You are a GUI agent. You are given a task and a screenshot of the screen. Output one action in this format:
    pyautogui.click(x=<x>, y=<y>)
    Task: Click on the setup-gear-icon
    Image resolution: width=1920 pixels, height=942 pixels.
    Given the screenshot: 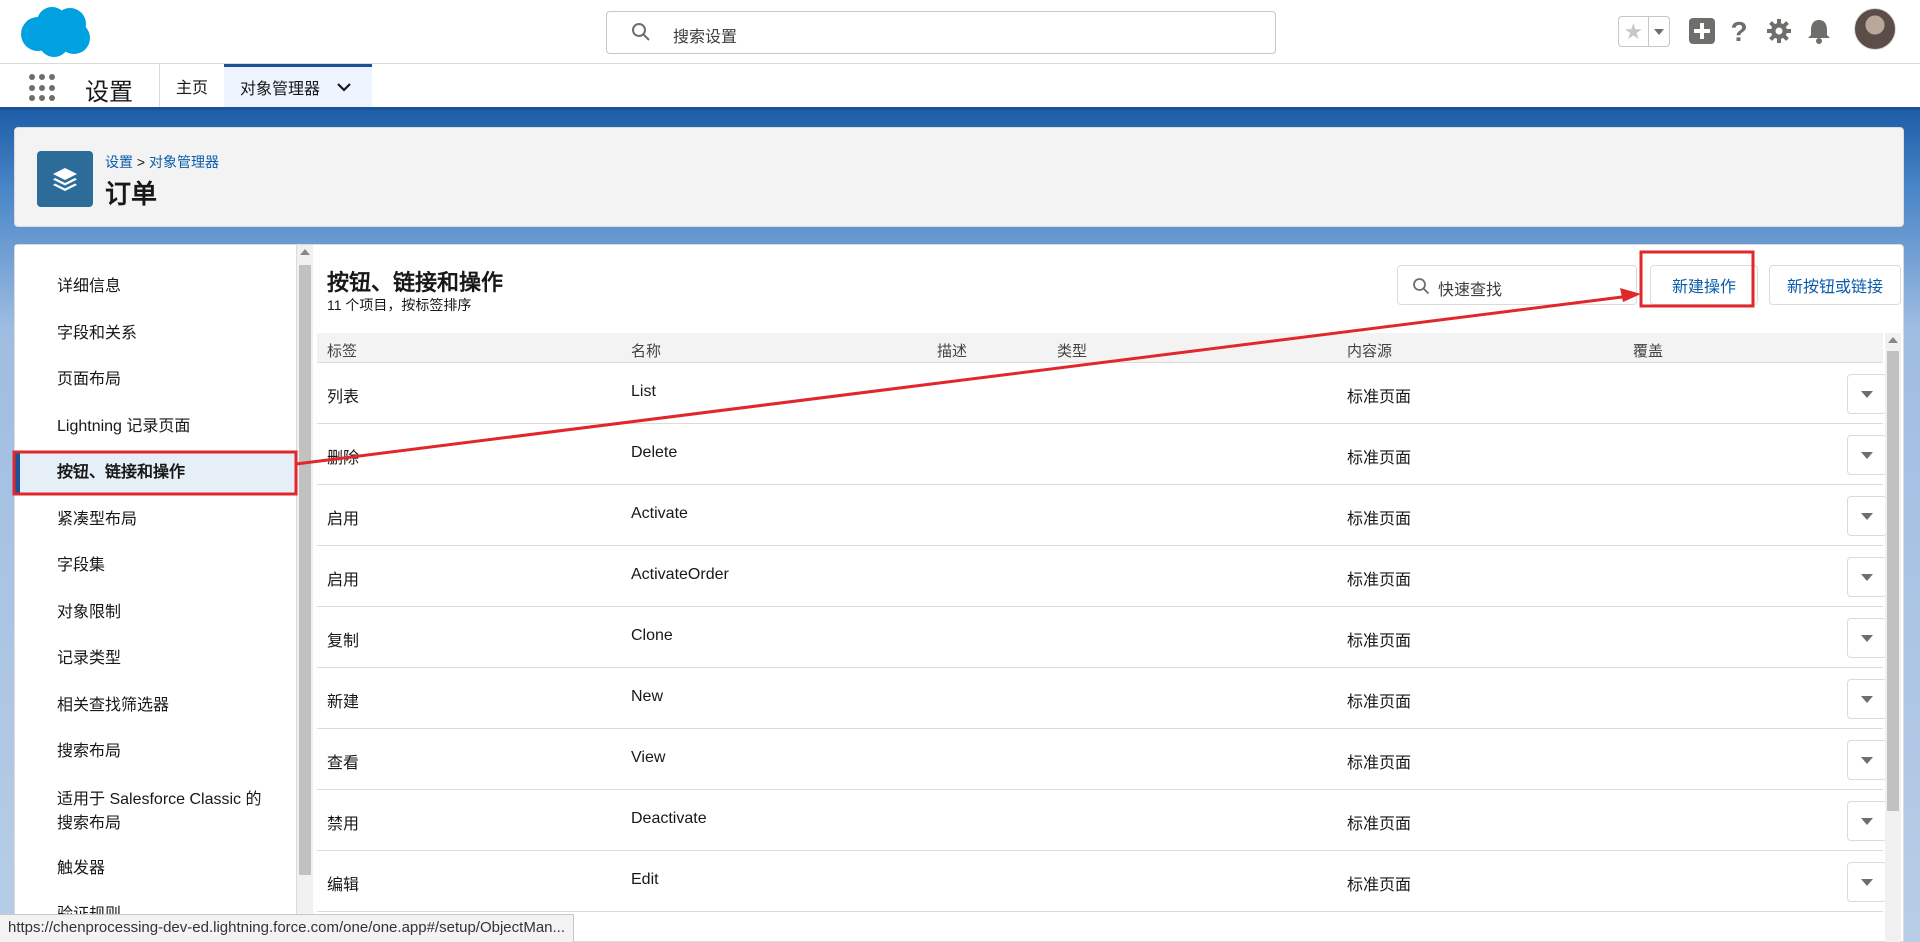 What is the action you would take?
    pyautogui.click(x=1779, y=31)
    